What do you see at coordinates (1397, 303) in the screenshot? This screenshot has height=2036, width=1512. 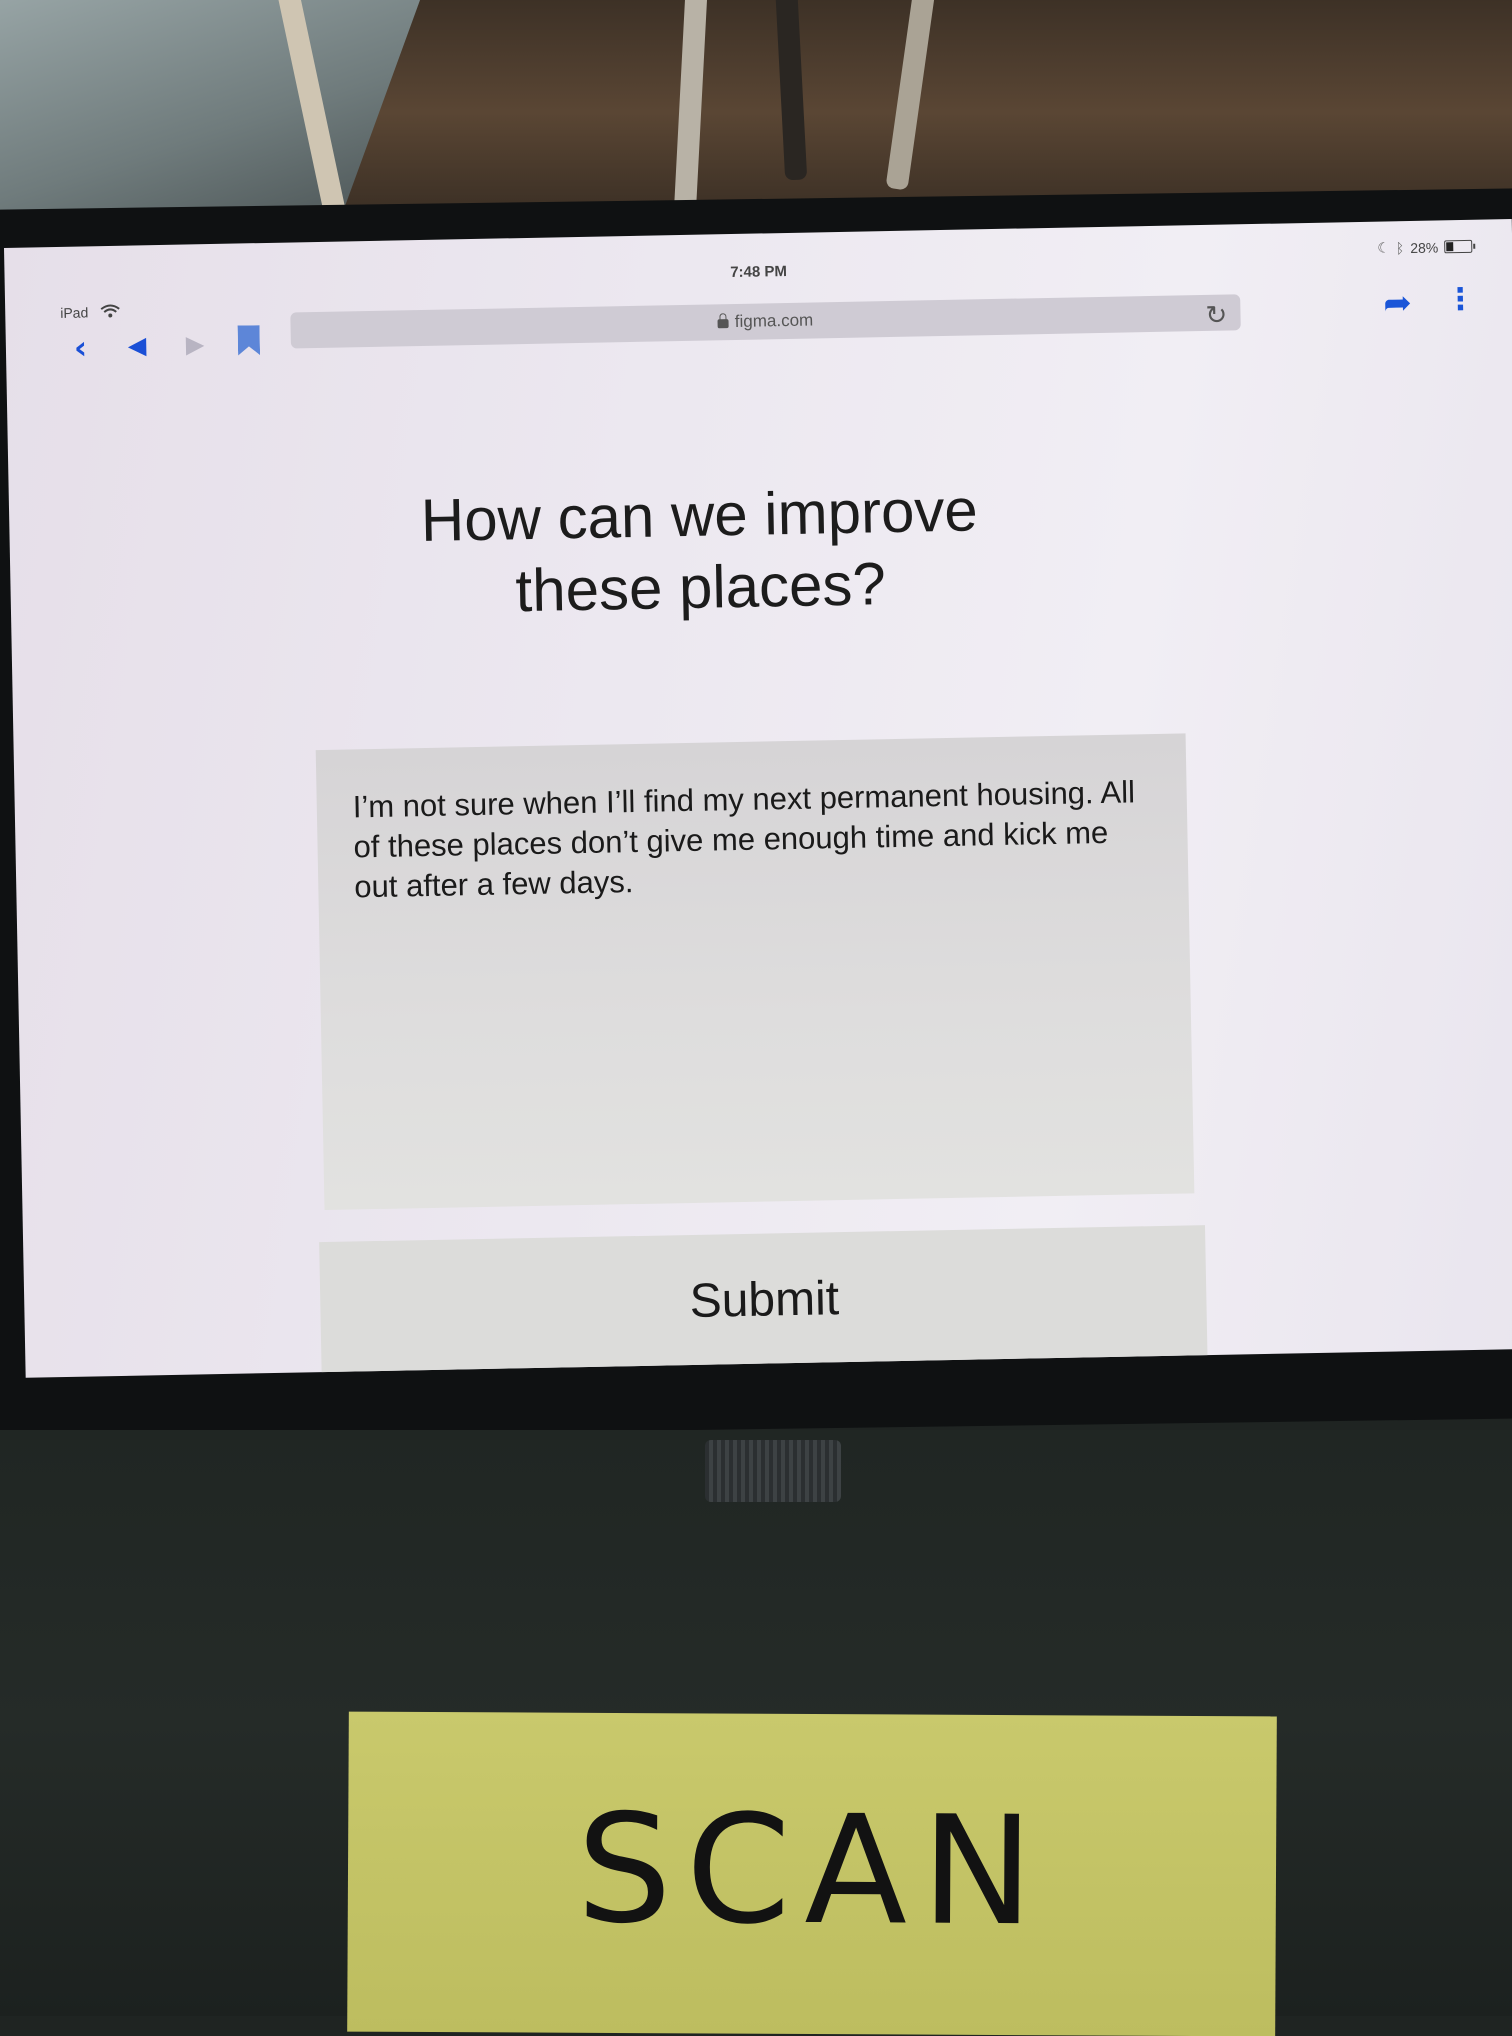 I see `share-button: ➦` at bounding box center [1397, 303].